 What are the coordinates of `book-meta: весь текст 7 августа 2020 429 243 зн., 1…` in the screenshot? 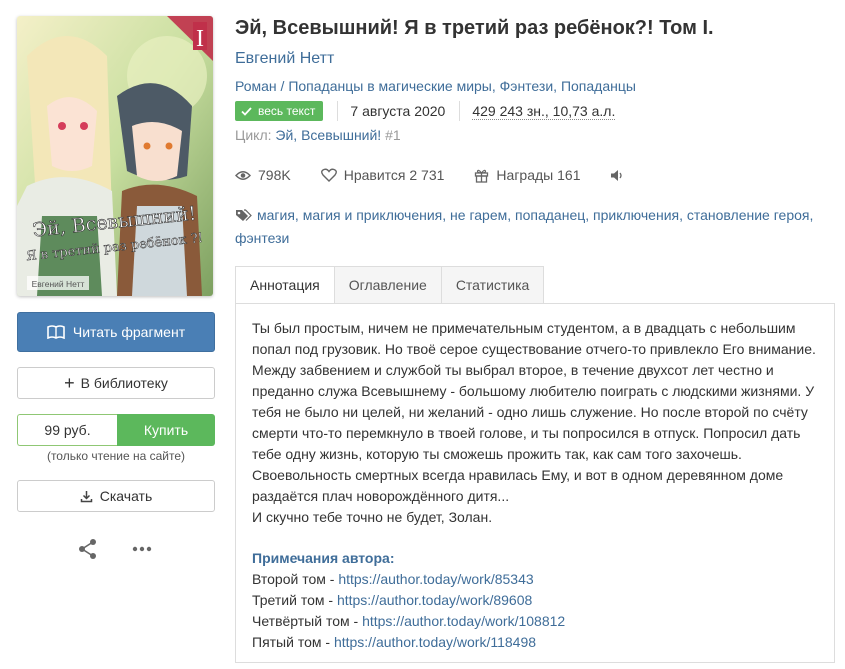 It's located at (425, 111).